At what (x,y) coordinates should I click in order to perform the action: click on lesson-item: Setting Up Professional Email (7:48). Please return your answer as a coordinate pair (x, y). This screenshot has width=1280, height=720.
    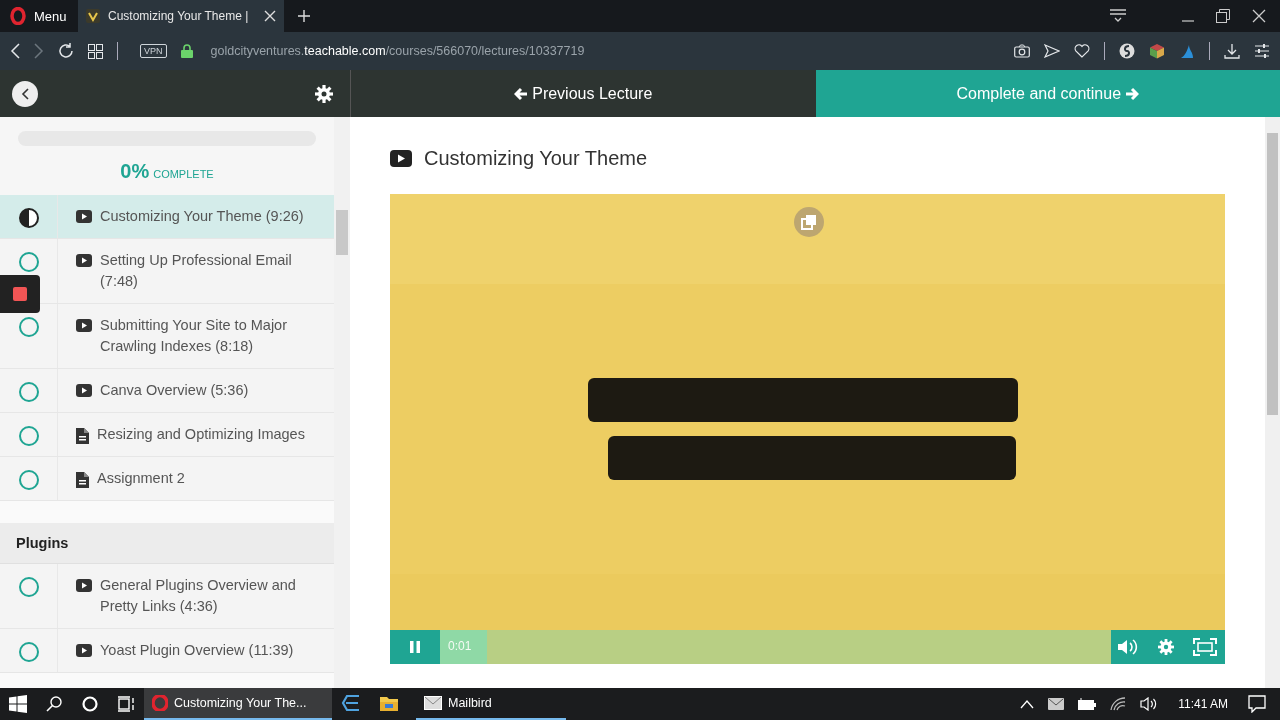
    Looking at the image, I should click on (167, 271).